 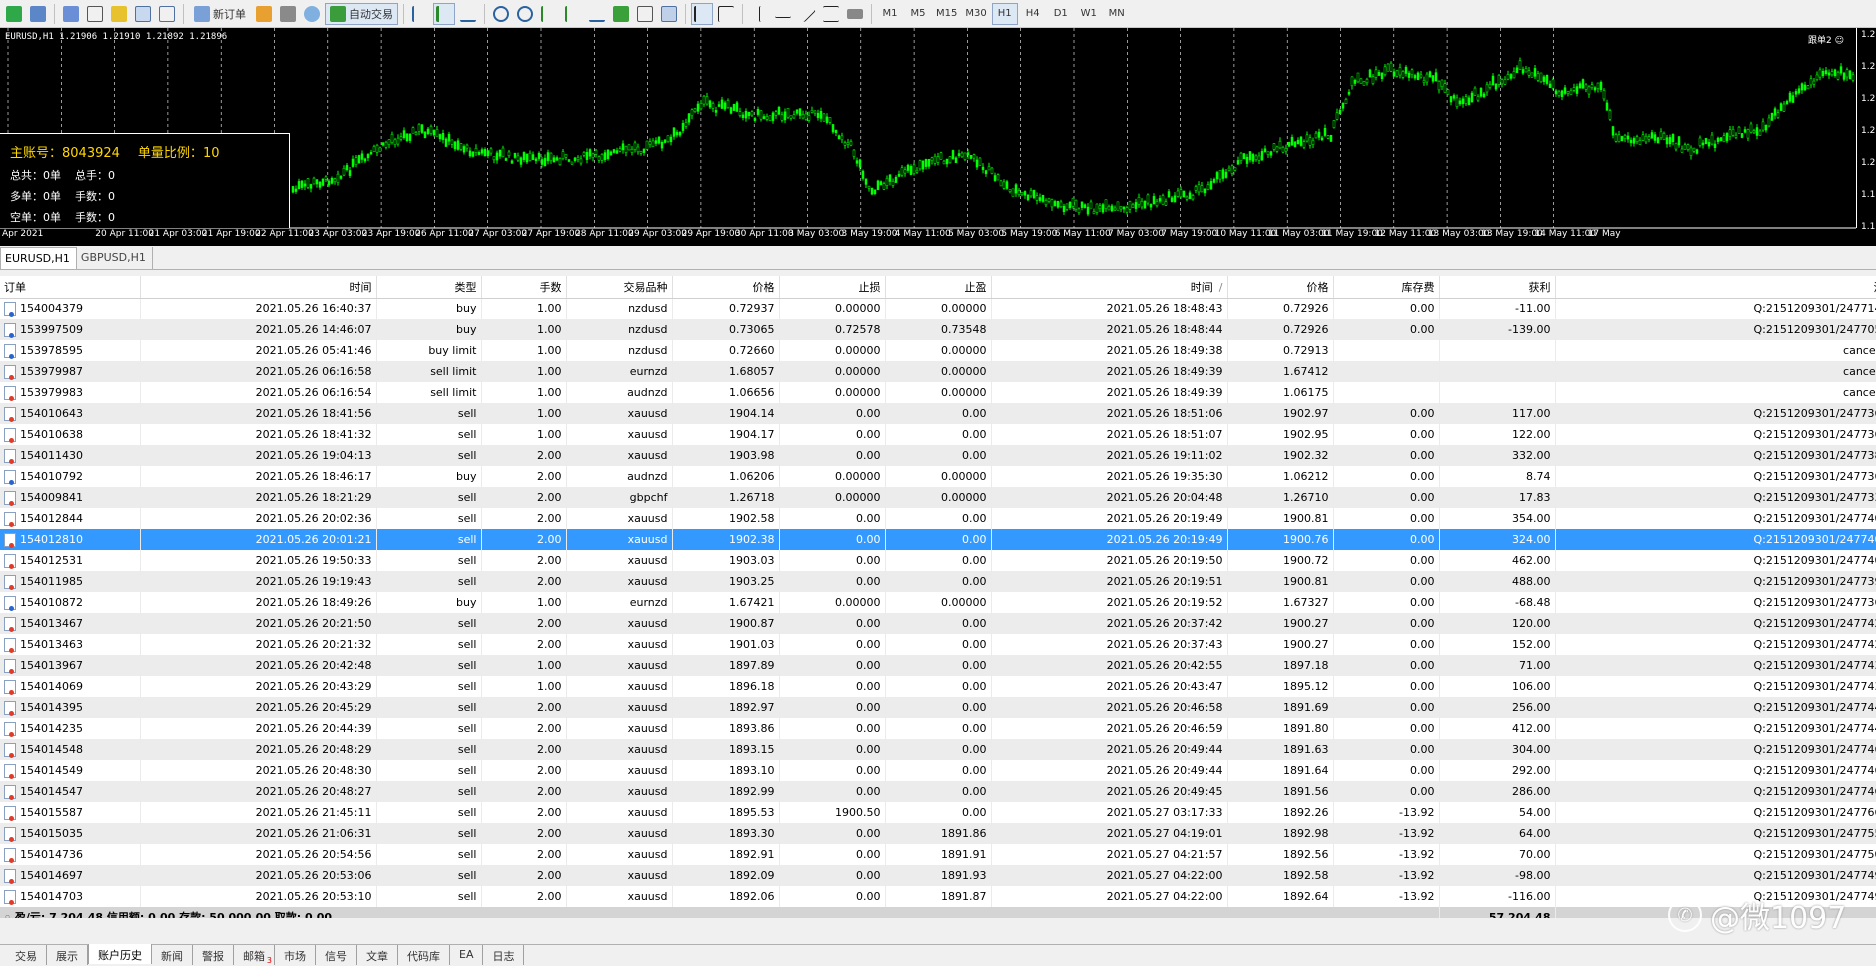 What do you see at coordinates (619, 287) in the screenshot?
I see `column-header: 交易品种` at bounding box center [619, 287].